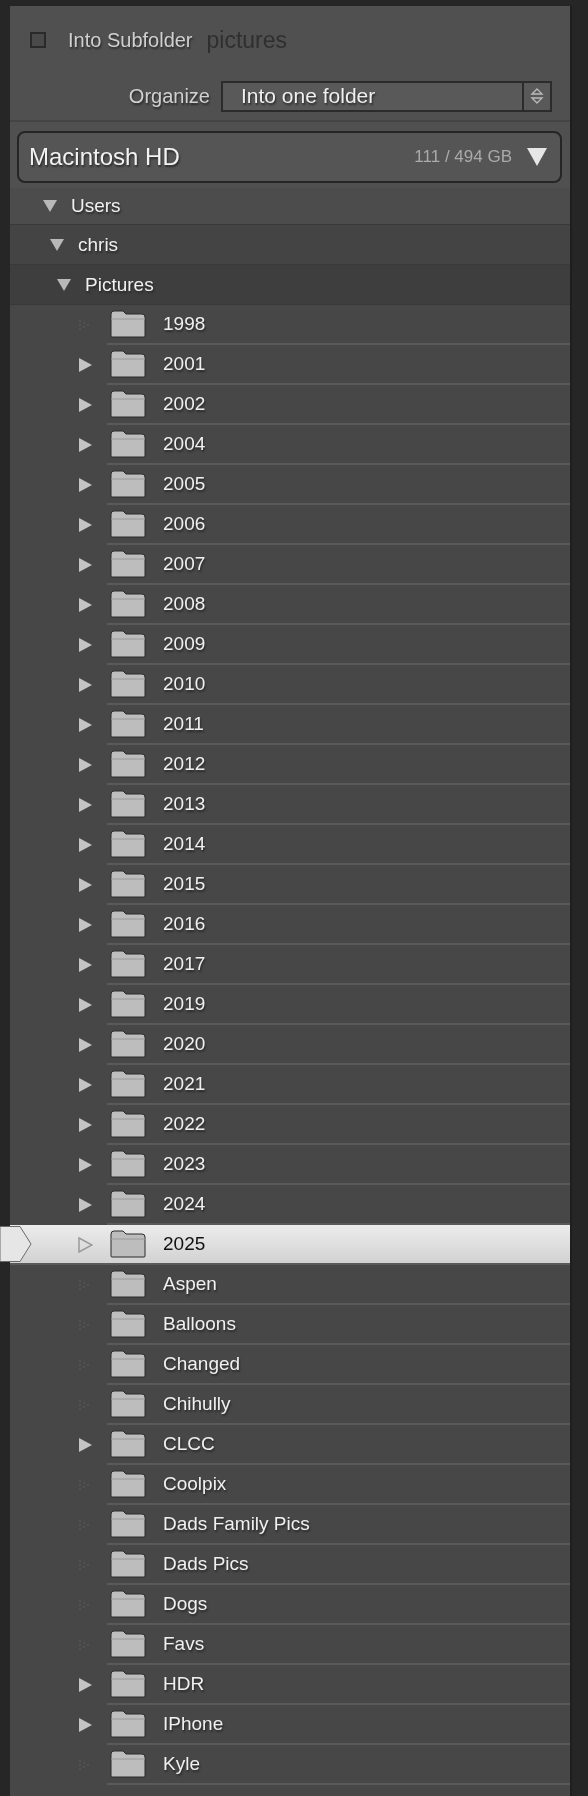  Describe the element at coordinates (338, 685) in the screenshot. I see `folder-row: 2010` at that location.